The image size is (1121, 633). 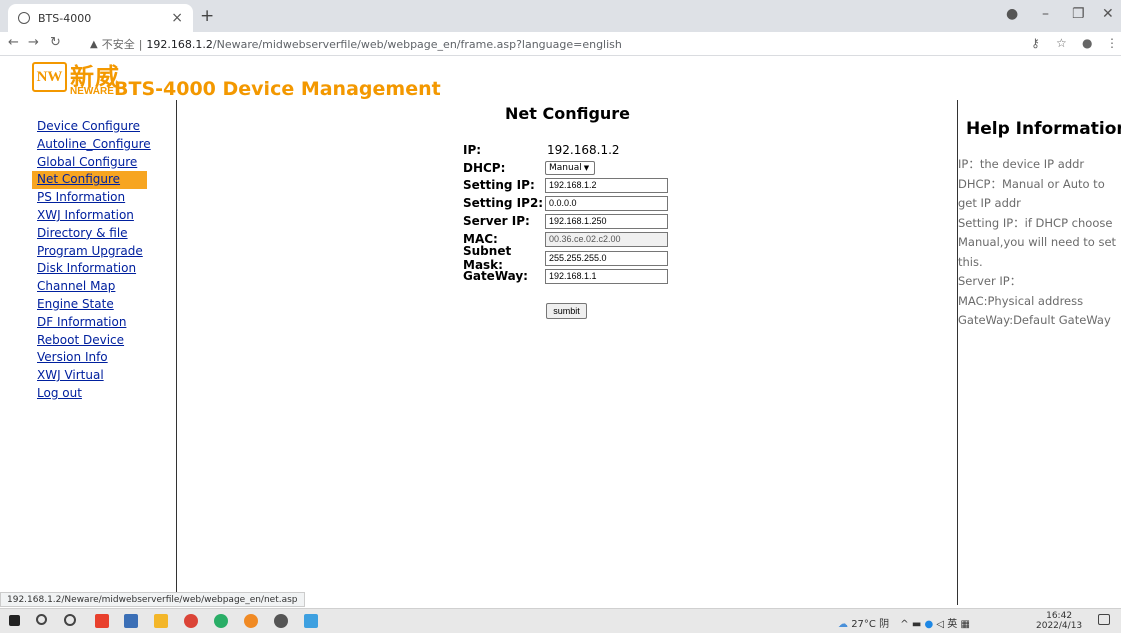 I want to click on ime-indicator: 英, so click(x=952, y=624).